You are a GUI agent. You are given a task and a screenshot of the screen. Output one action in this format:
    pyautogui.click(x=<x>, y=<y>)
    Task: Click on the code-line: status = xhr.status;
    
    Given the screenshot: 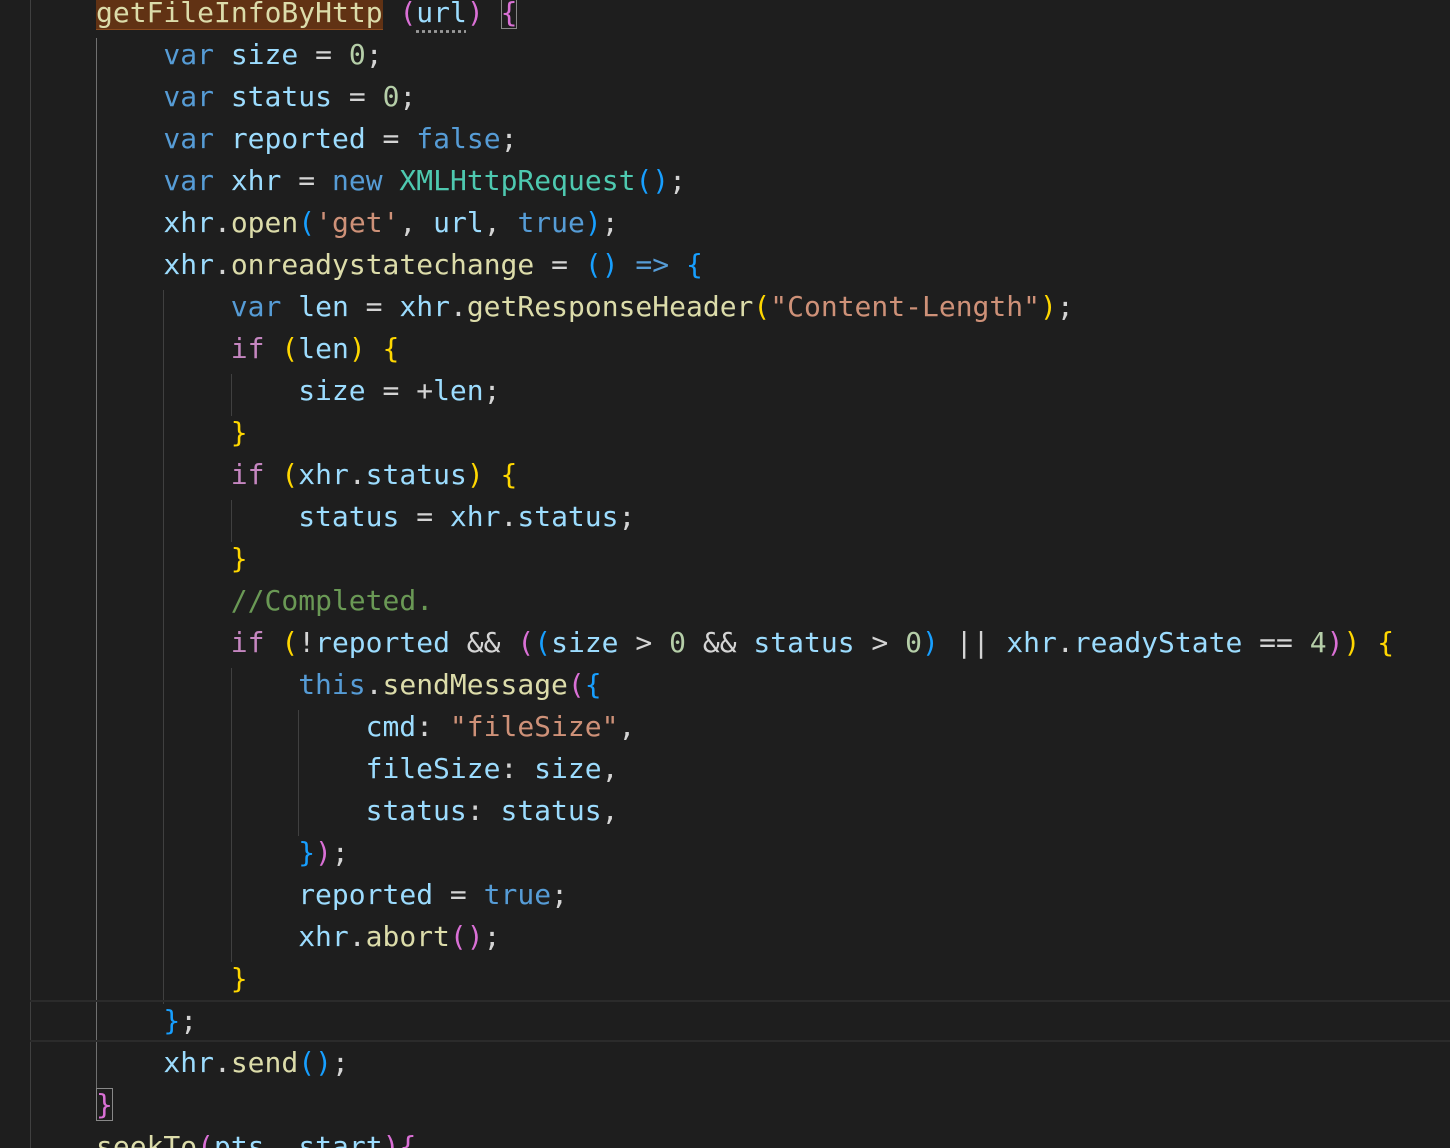 What is the action you would take?
    pyautogui.click(x=466, y=517)
    